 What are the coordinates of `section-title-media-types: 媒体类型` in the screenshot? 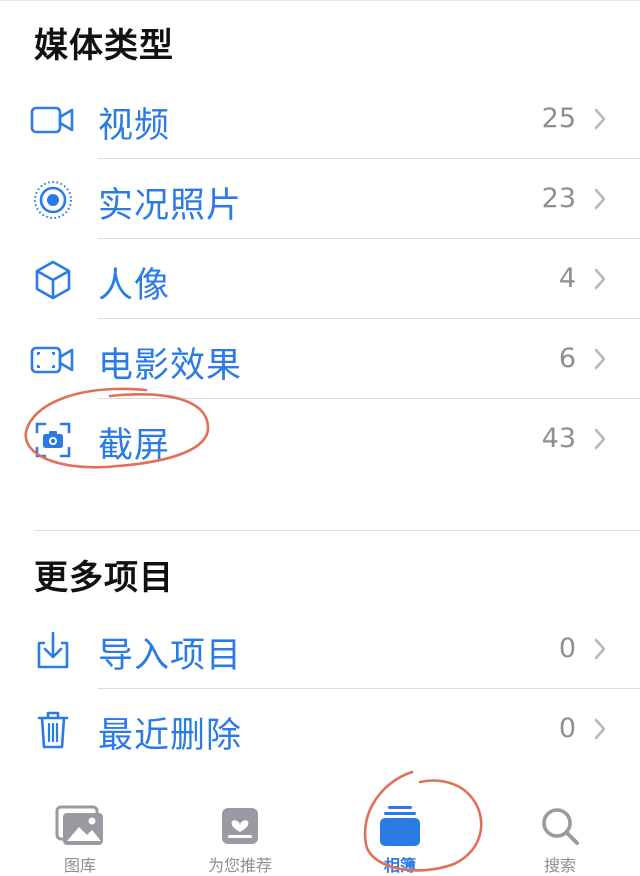 It's located at (104, 46).